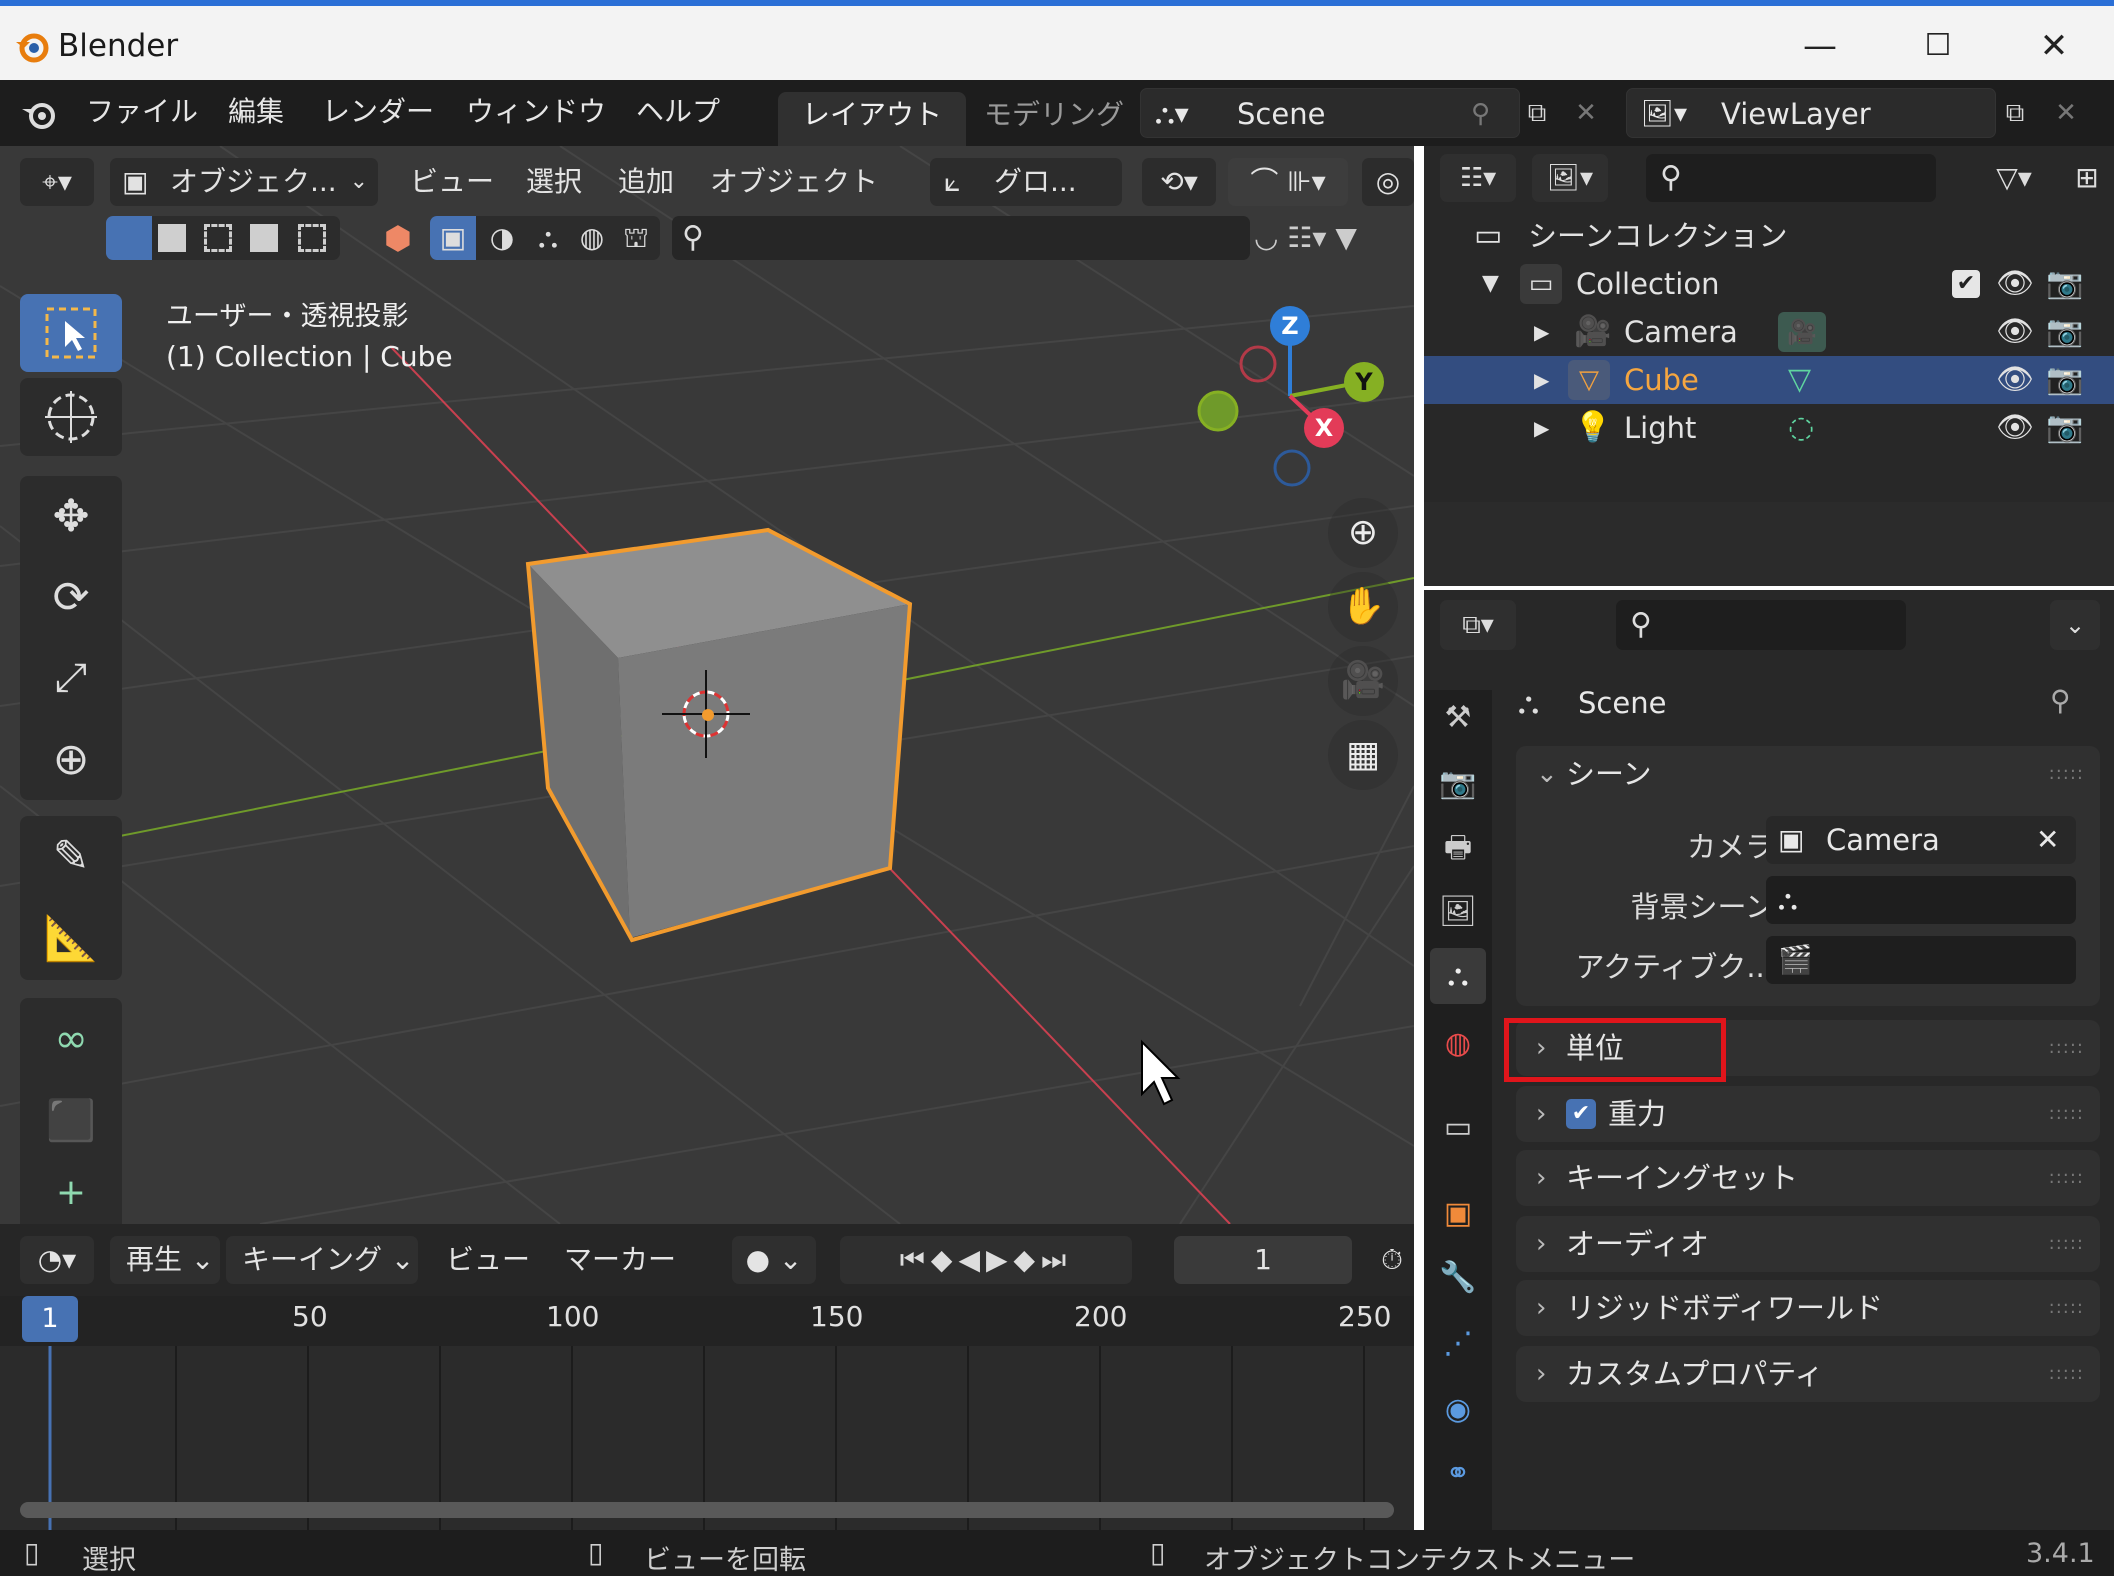 The width and height of the screenshot is (2114, 1576). What do you see at coordinates (1363, 533) in the screenshot?
I see `zoom-icon: ⊕` at bounding box center [1363, 533].